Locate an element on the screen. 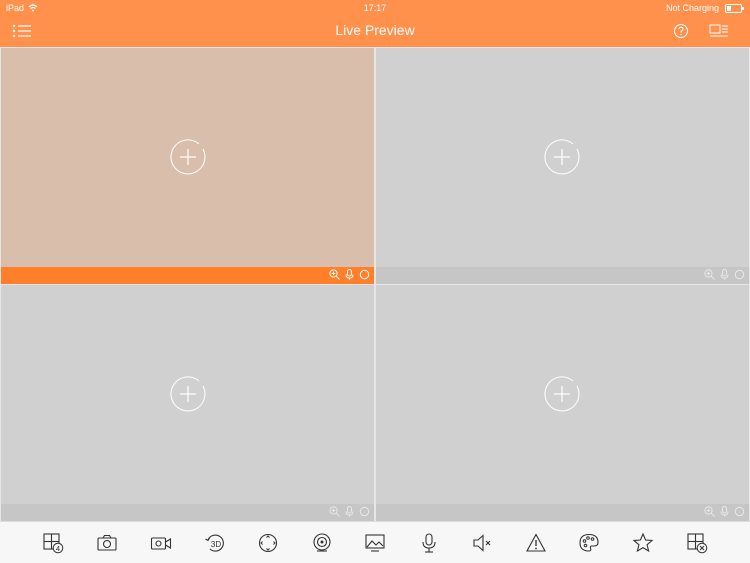 The width and height of the screenshot is (750, 563). favorite-star-icon is located at coordinates (643, 543).